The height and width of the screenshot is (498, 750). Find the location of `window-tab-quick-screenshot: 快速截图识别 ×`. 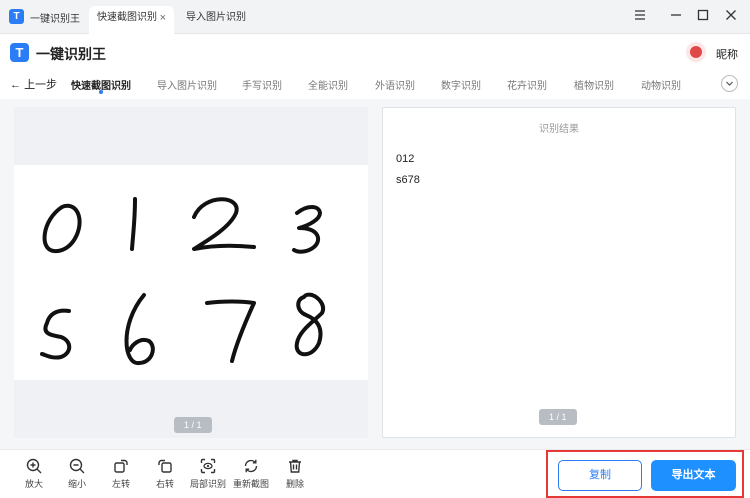

window-tab-quick-screenshot: 快速截图识别 × is located at coordinates (131, 20).